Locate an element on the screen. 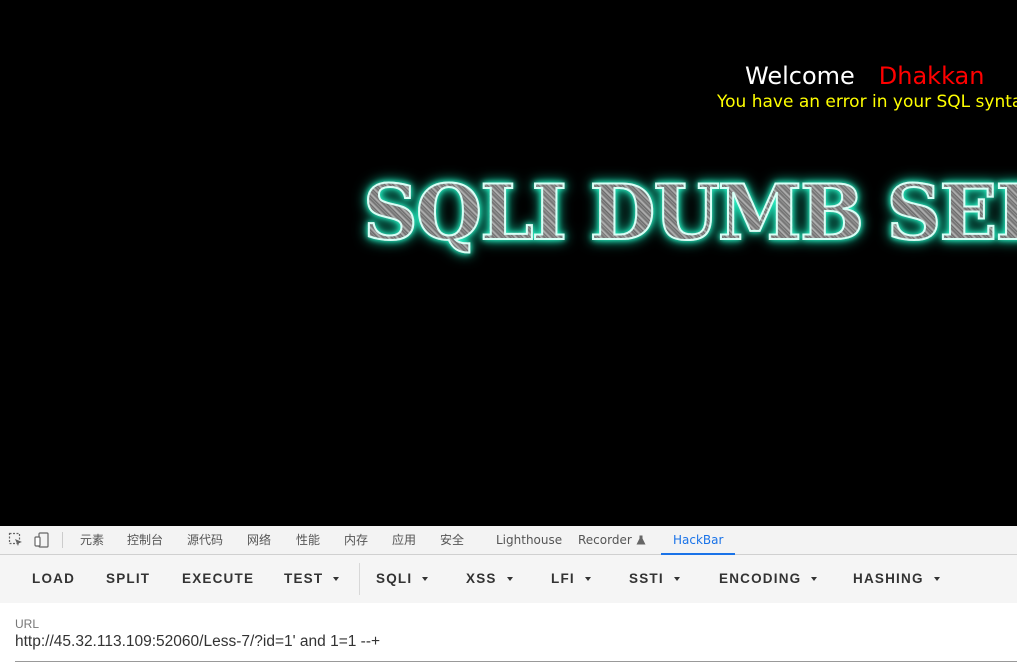 This screenshot has height=666, width=1017. sql-error-message: You have an error in your SQL syntax is located at coordinates (867, 102).